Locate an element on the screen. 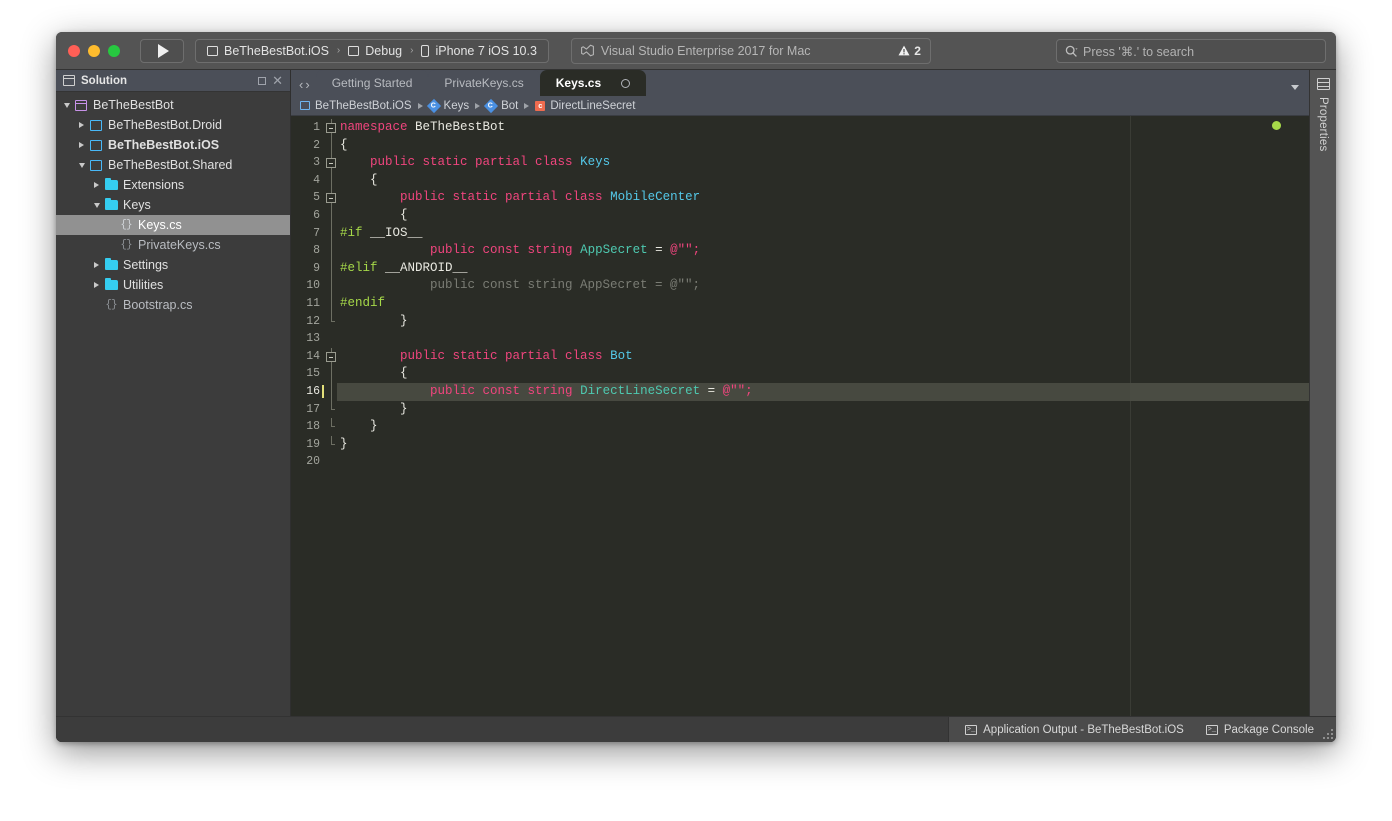 Image resolution: width=1392 pixels, height=821 pixels. code-line: 17 } is located at coordinates (800, 409).